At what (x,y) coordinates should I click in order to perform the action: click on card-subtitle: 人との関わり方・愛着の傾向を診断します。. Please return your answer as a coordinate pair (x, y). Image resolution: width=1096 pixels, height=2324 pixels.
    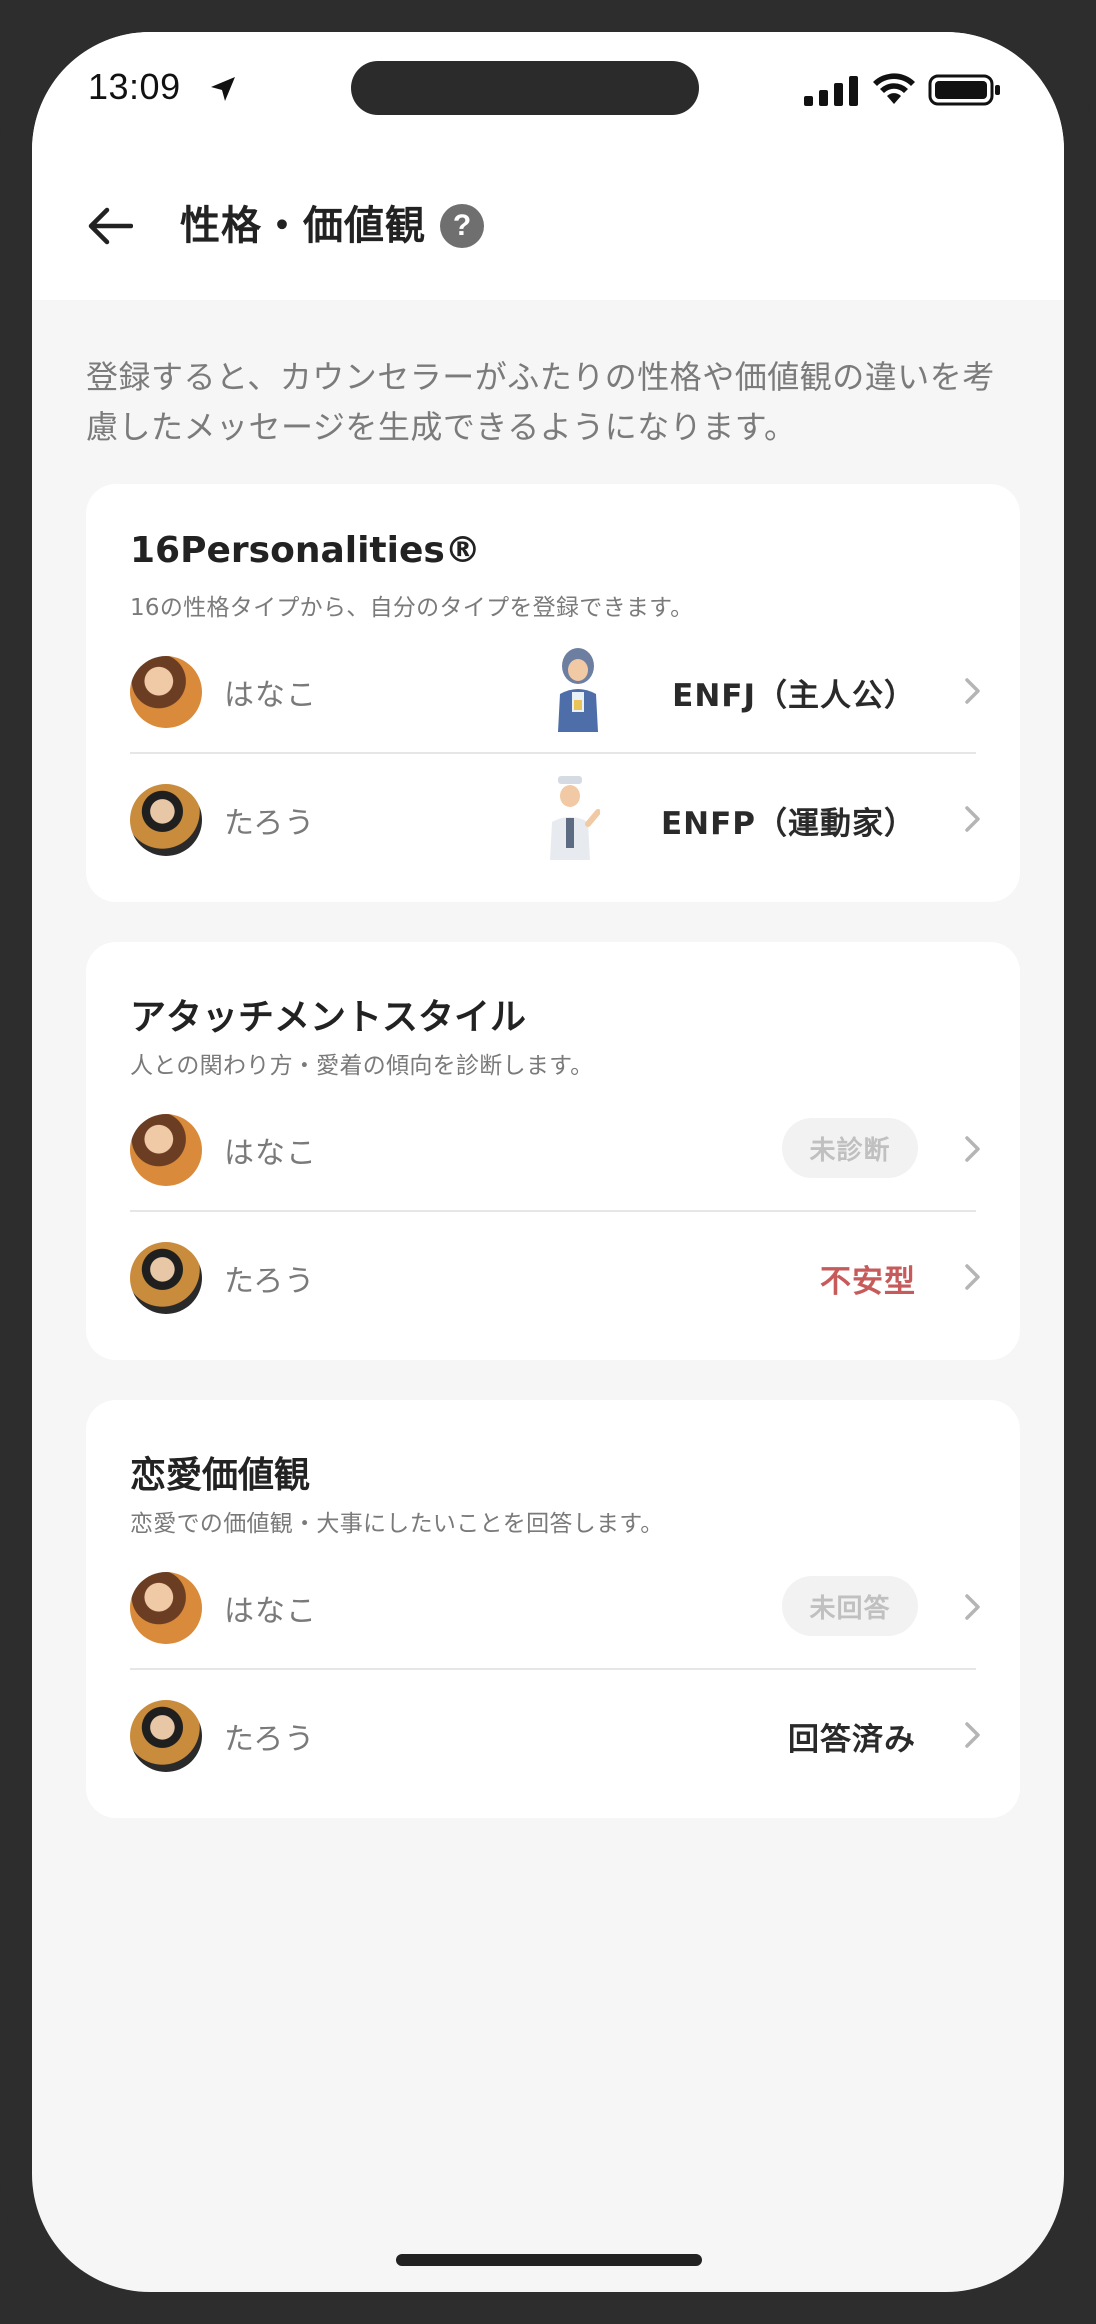
    Looking at the image, I should click on (362, 1066).